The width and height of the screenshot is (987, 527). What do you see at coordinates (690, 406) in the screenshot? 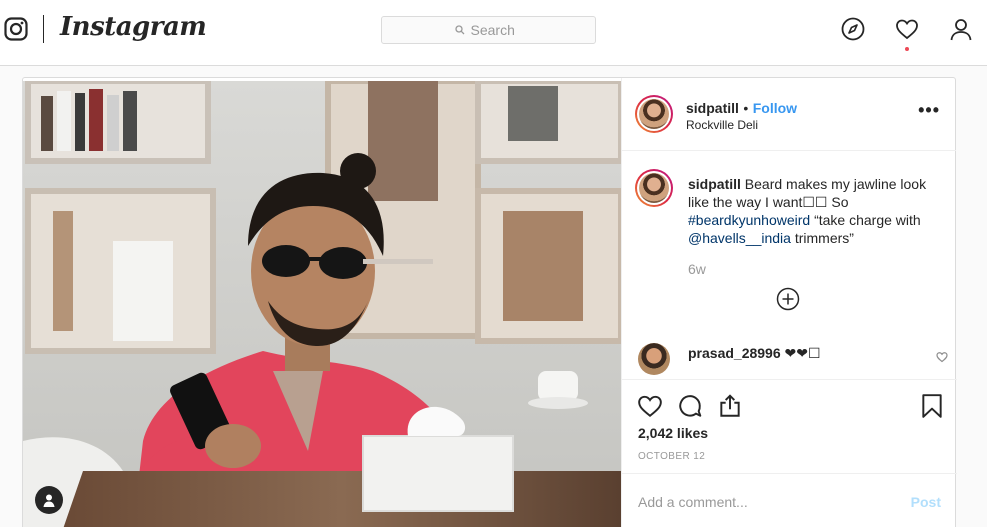
I see `comment-icon` at bounding box center [690, 406].